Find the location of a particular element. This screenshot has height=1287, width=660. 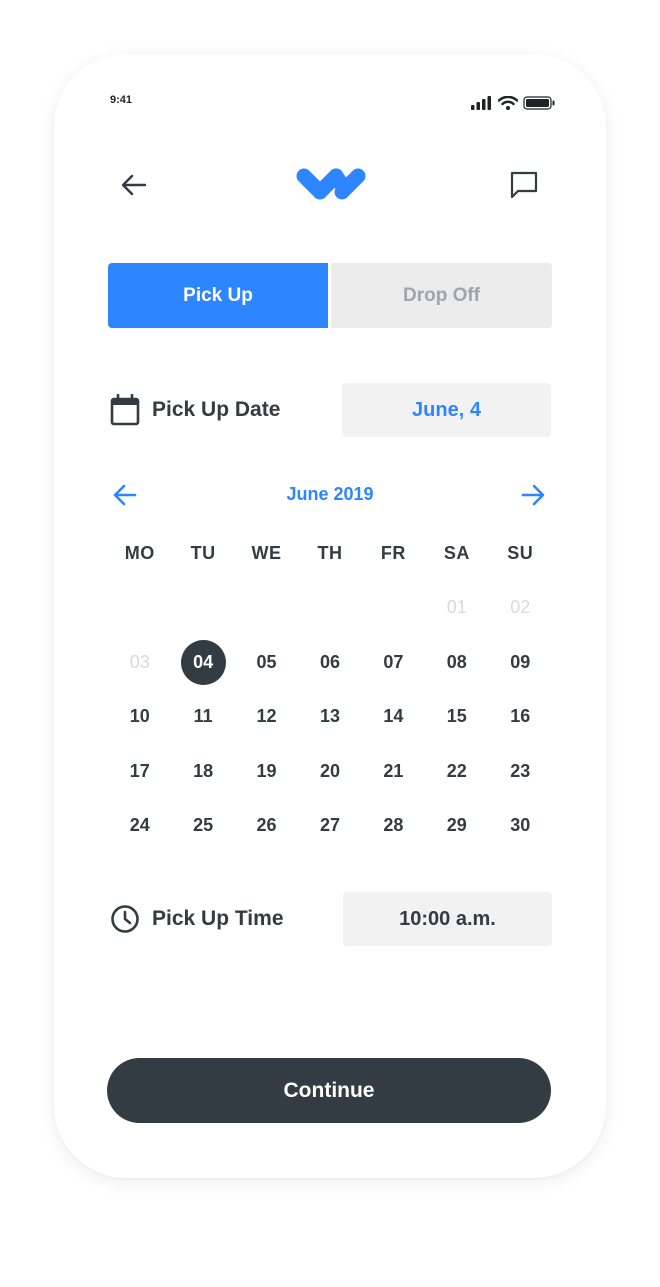

calendar-day: 20 is located at coordinates (329, 771).